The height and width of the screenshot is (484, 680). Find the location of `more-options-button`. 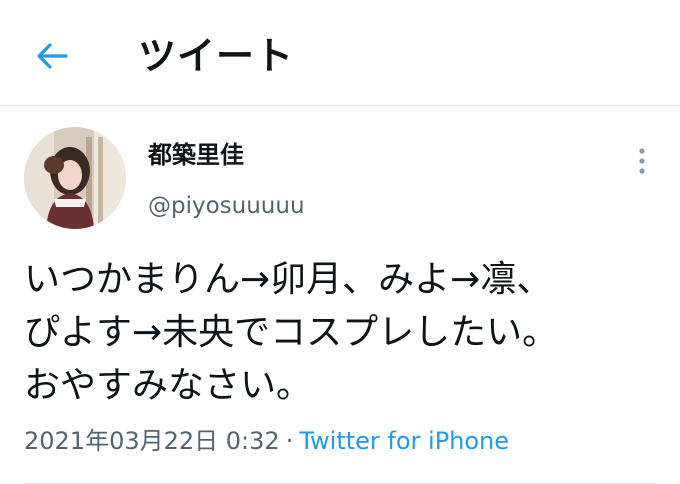

more-options-button is located at coordinates (642, 161).